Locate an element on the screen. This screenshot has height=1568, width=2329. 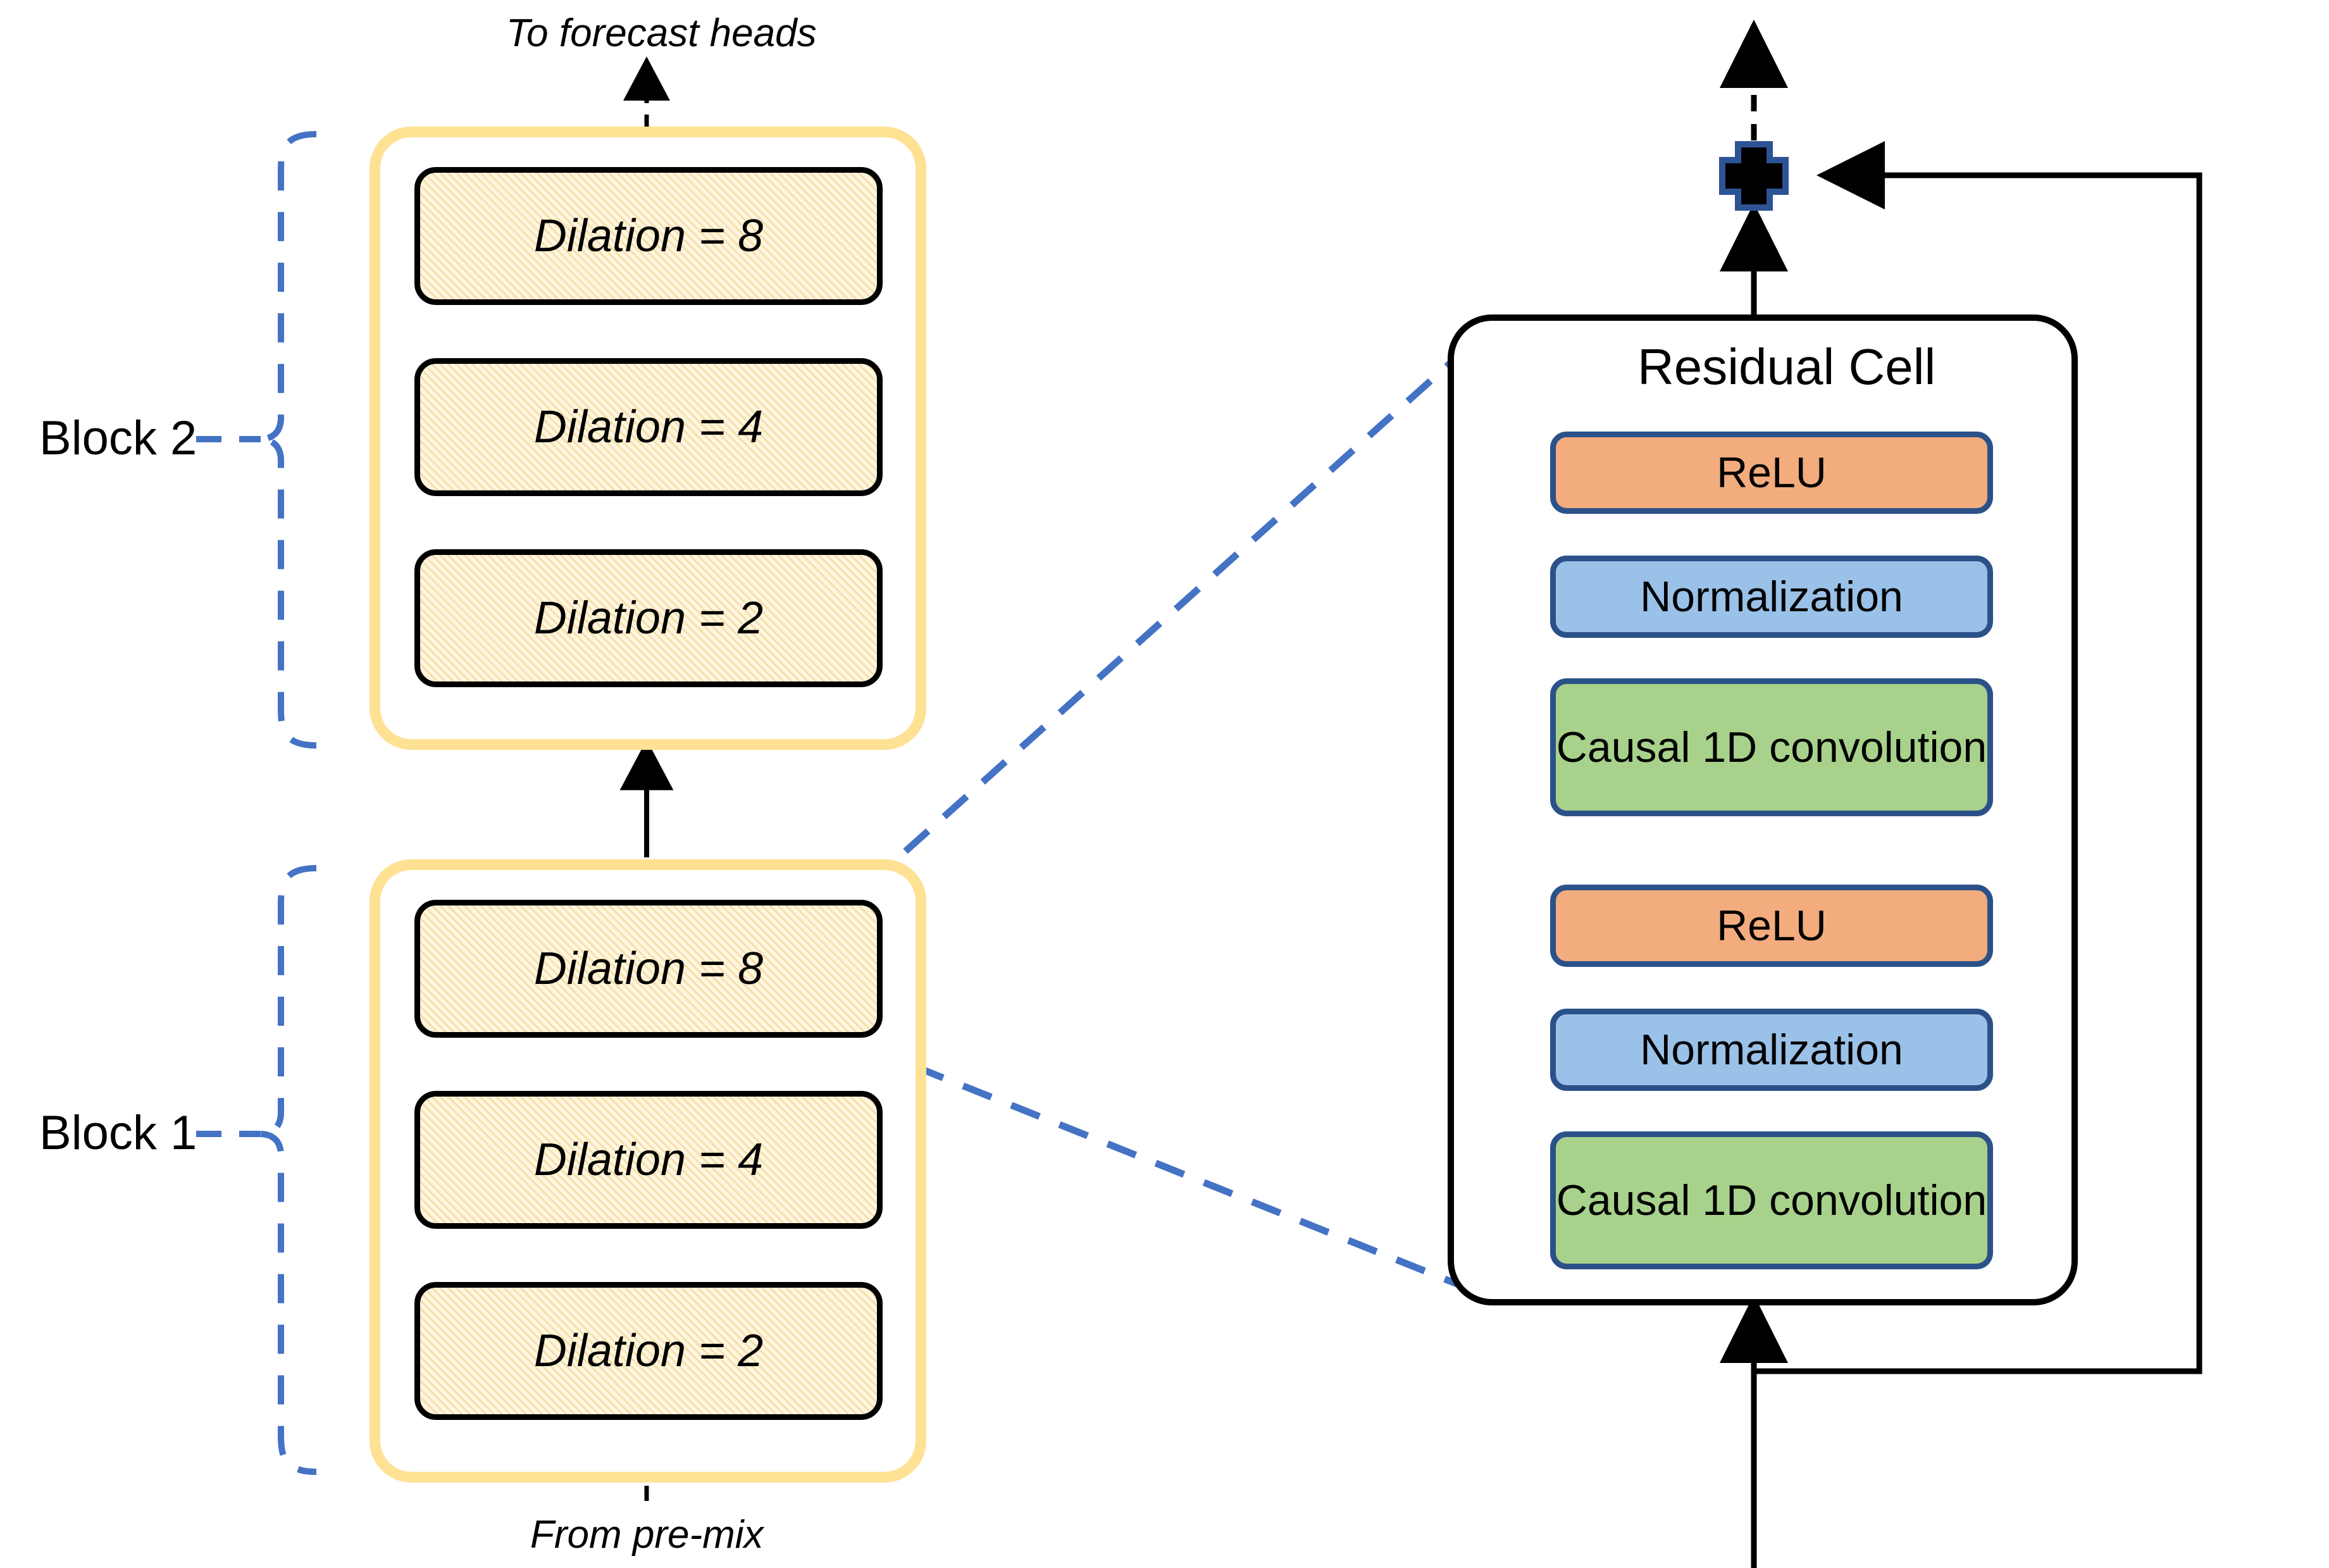
residual-cell-item-relu-1: ReLU is located at coordinates (1771, 473).